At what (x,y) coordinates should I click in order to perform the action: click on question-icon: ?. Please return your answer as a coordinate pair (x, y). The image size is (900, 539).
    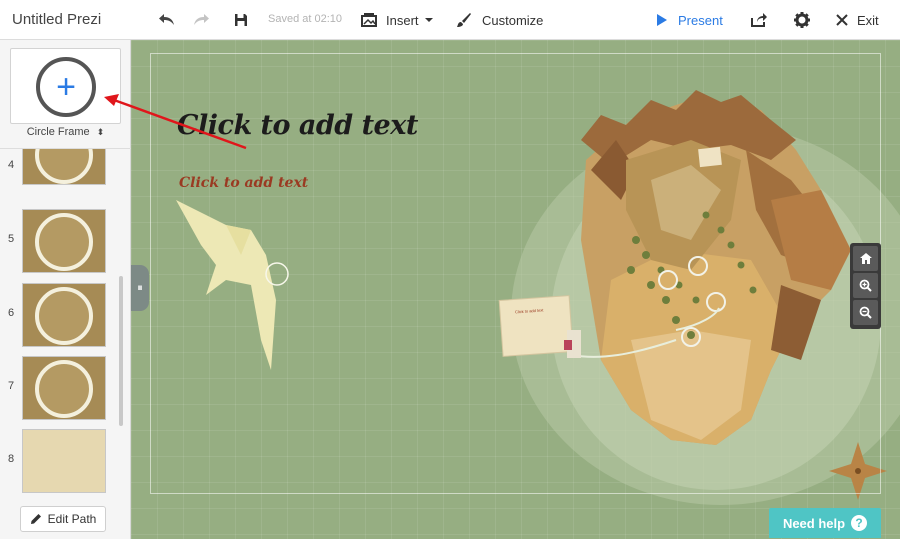
    Looking at the image, I should click on (859, 523).